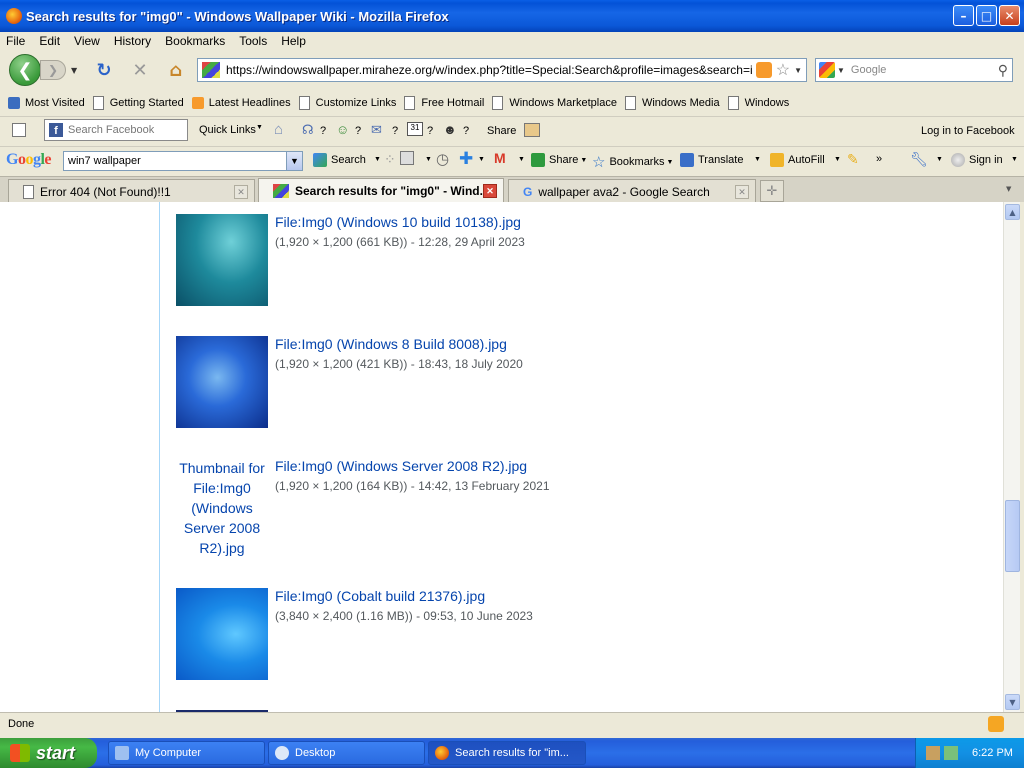 The image size is (1024, 768). Describe the element at coordinates (28, 160) in the screenshot. I see `google-logo: Google` at that location.